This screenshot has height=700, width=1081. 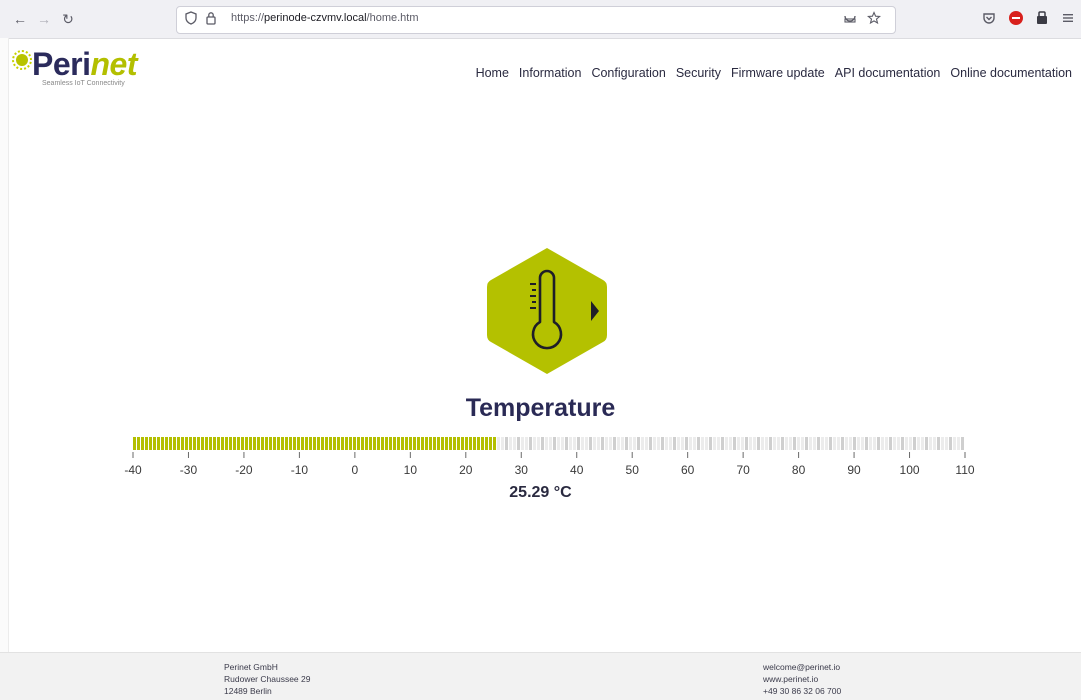 I want to click on logo-tagline: Seamless IoT Connectivity, so click(x=83, y=83).